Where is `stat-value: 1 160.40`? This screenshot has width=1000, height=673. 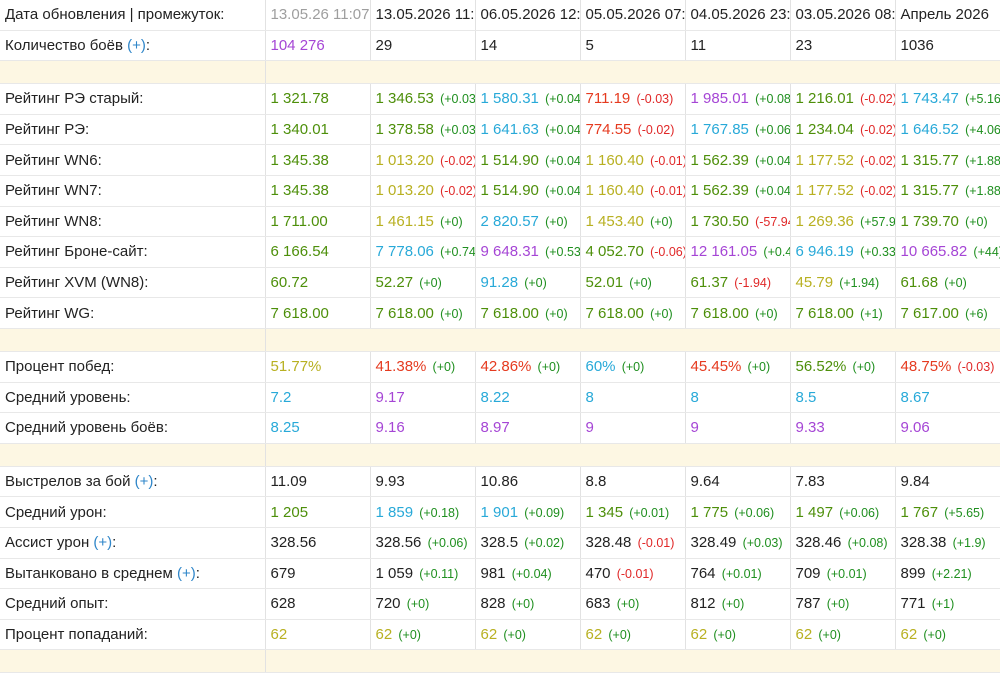 stat-value: 1 160.40 is located at coordinates (614, 160).